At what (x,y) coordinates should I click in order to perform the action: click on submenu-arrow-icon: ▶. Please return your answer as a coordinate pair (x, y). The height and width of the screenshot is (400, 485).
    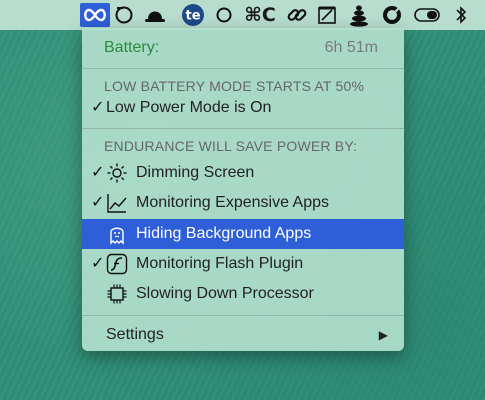
    Looking at the image, I should click on (383, 335).